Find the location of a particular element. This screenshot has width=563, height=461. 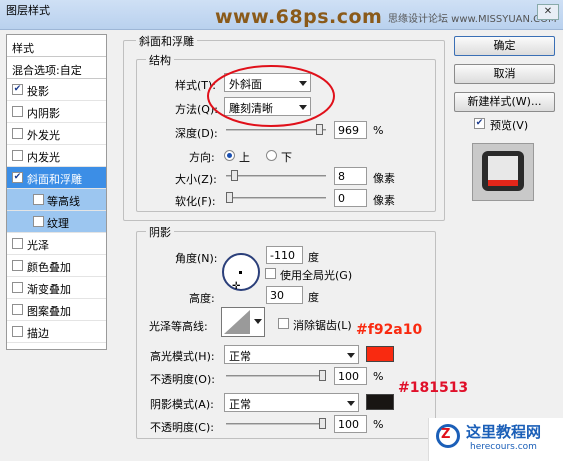

blend-options-item: 混合选项:自定 is located at coordinates (56, 68).